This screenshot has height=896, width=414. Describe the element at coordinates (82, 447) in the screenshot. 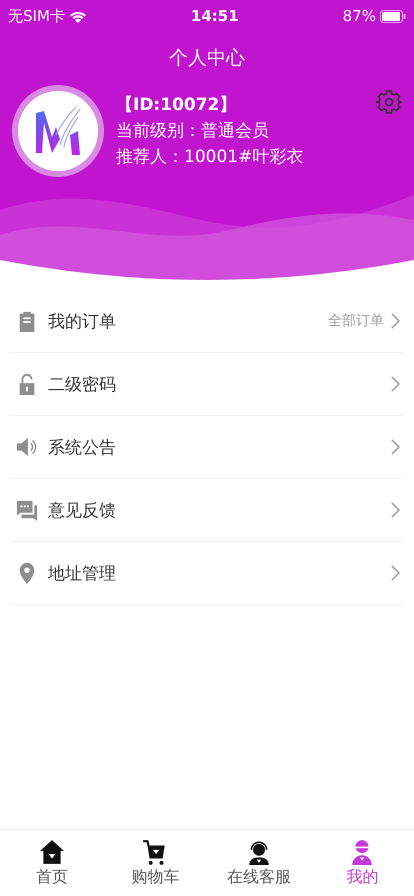

I see `menu-label: 系统公告` at that location.